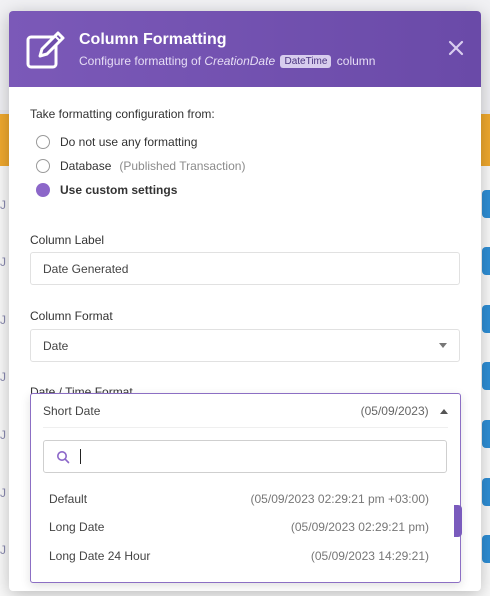 This screenshot has height=596, width=490. What do you see at coordinates (71, 316) in the screenshot?
I see `column-format-label: Column Format` at bounding box center [71, 316].